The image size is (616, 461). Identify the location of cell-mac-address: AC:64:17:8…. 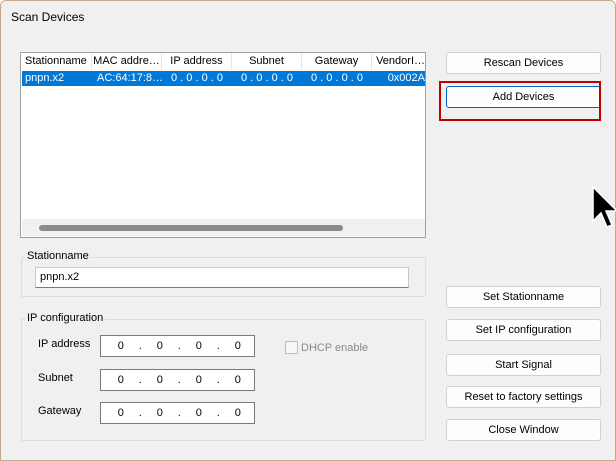
(129, 78).